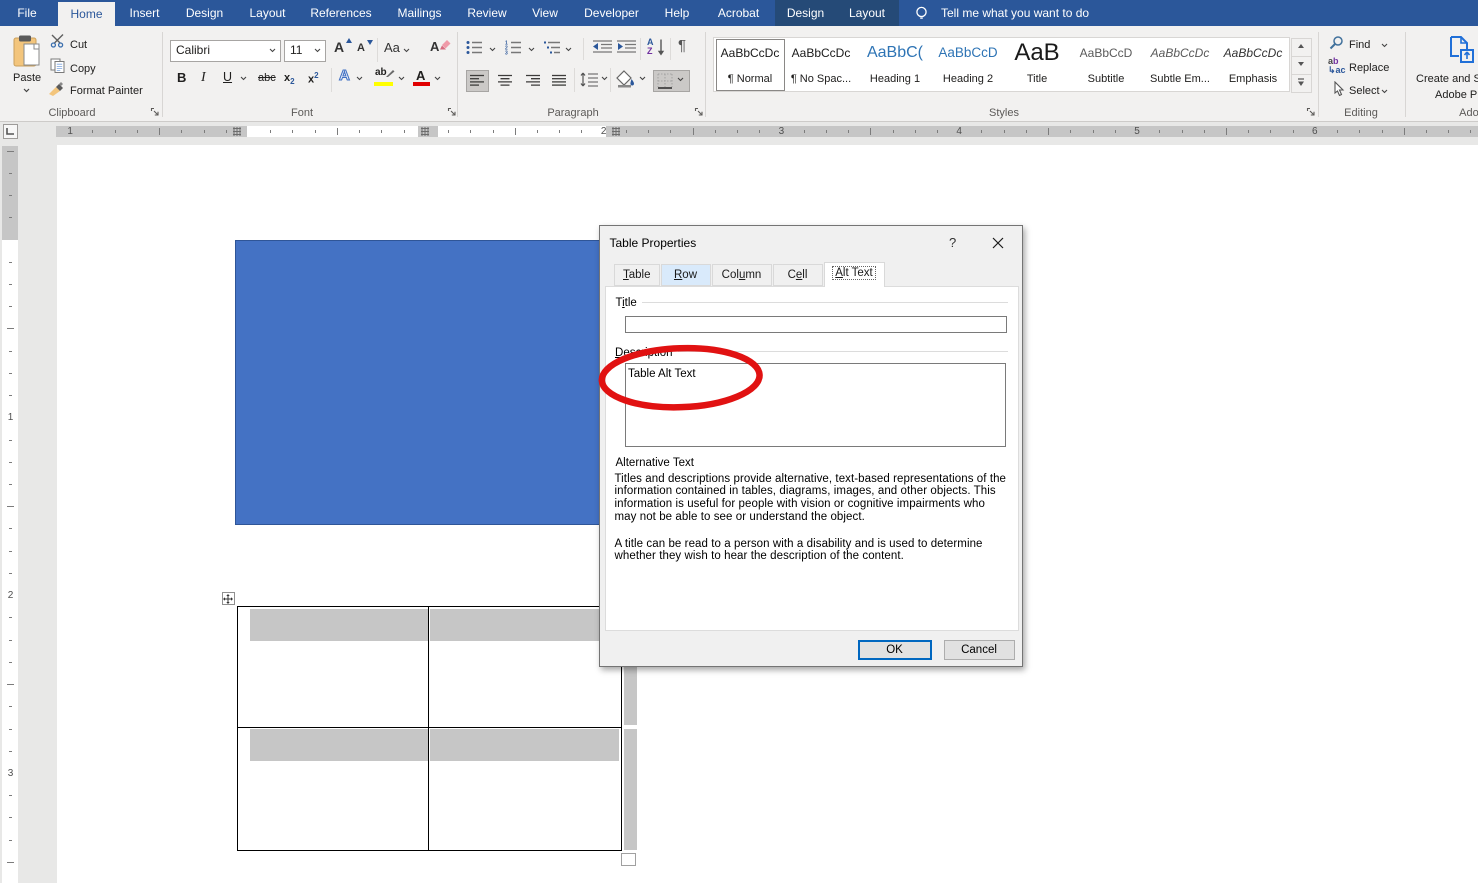 The width and height of the screenshot is (1478, 883). What do you see at coordinates (506, 53) in the screenshot?
I see `svg-text: 3` at bounding box center [506, 53].